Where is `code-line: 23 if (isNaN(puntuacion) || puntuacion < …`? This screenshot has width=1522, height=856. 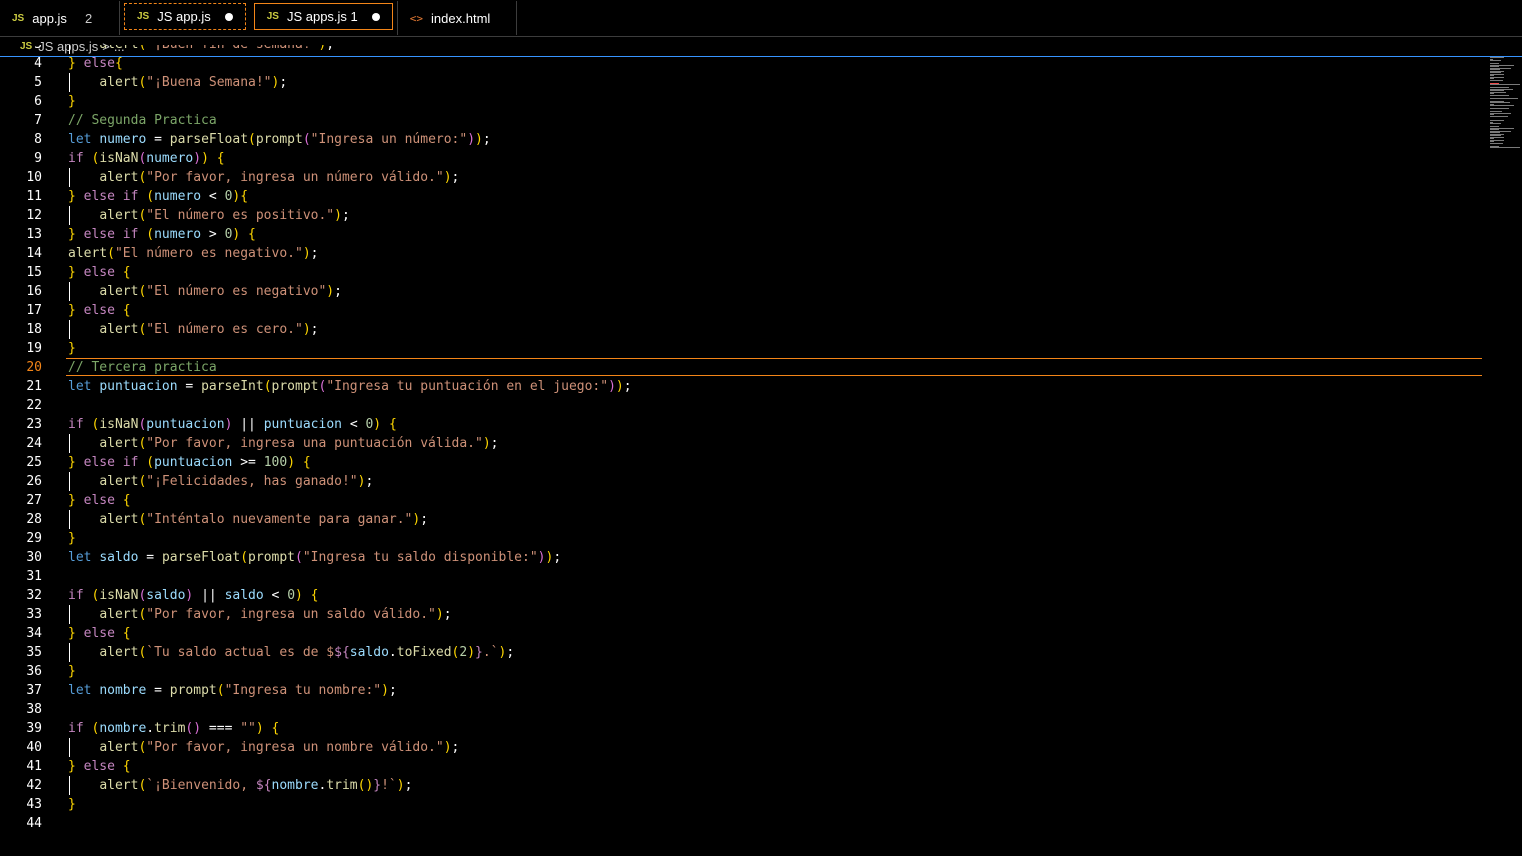 code-line: 23 if (isNaN(puntuacion) || puntuacion < … is located at coordinates (743, 424).